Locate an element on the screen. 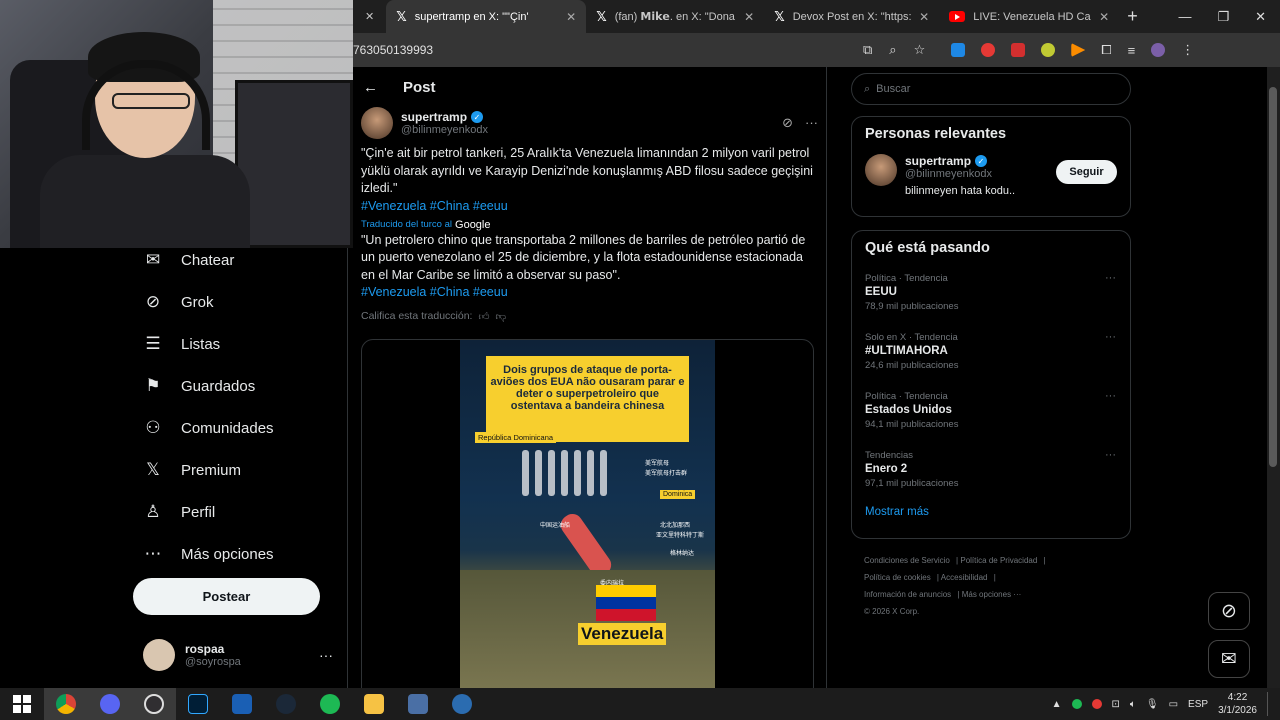 This screenshot has width=1280, height=720. tray-chevron-icon: ▲ is located at coordinates (1057, 704).